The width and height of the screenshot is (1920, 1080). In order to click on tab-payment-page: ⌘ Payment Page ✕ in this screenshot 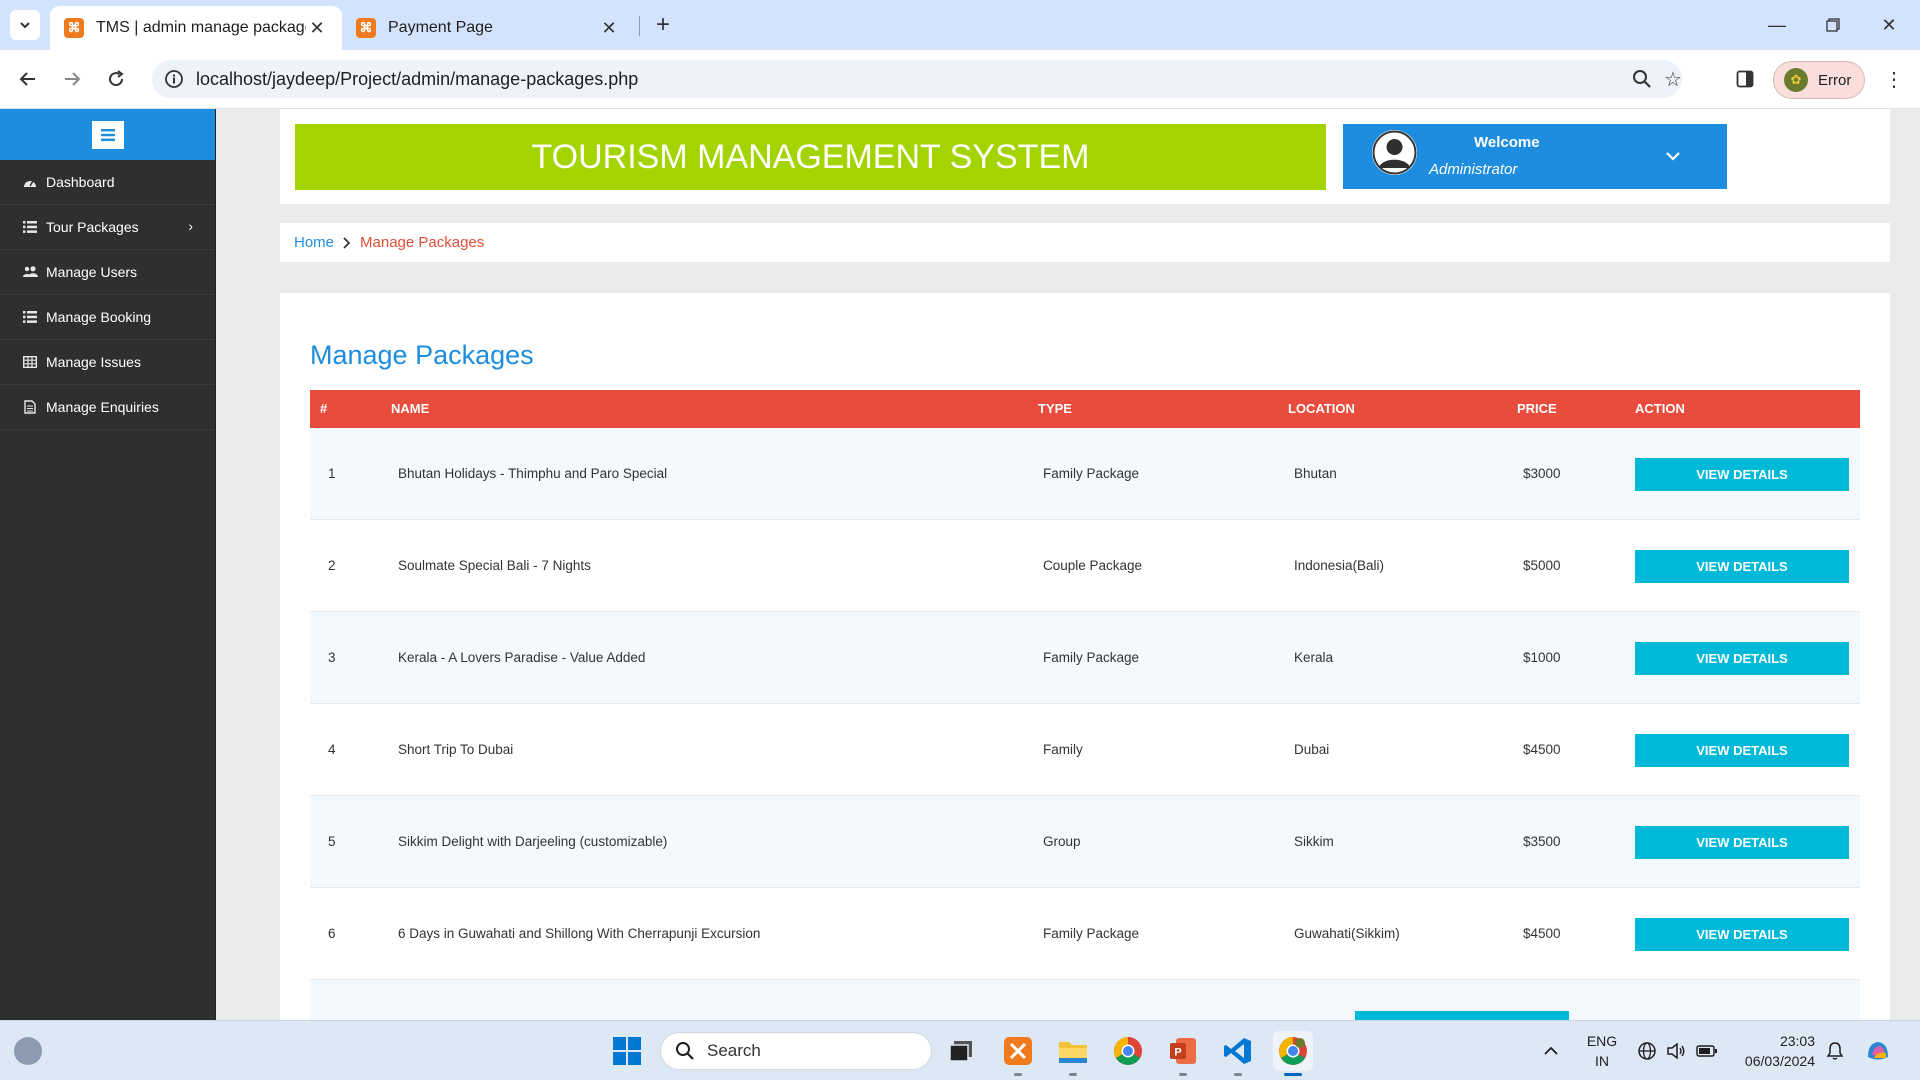, I will do `click(488, 28)`.